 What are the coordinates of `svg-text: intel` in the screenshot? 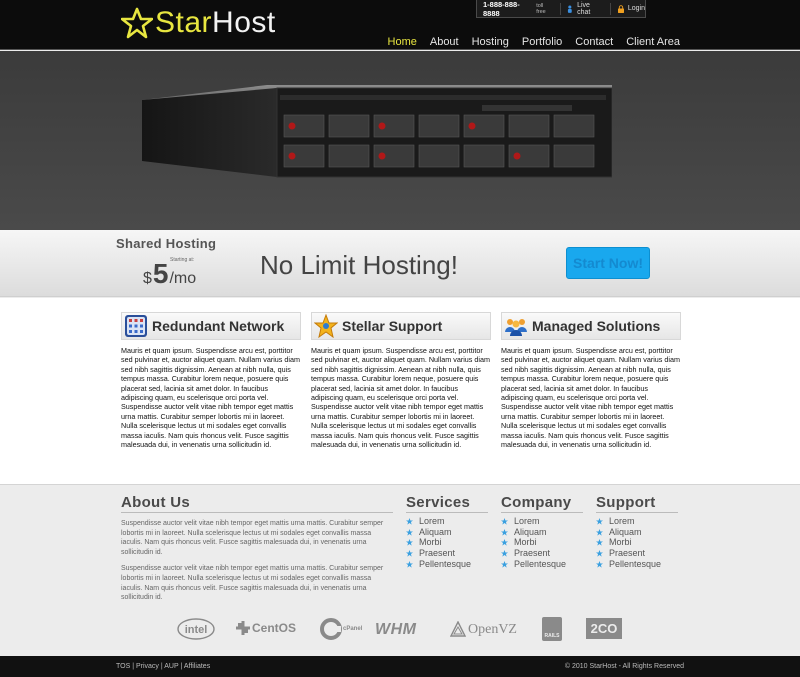 It's located at (196, 630).